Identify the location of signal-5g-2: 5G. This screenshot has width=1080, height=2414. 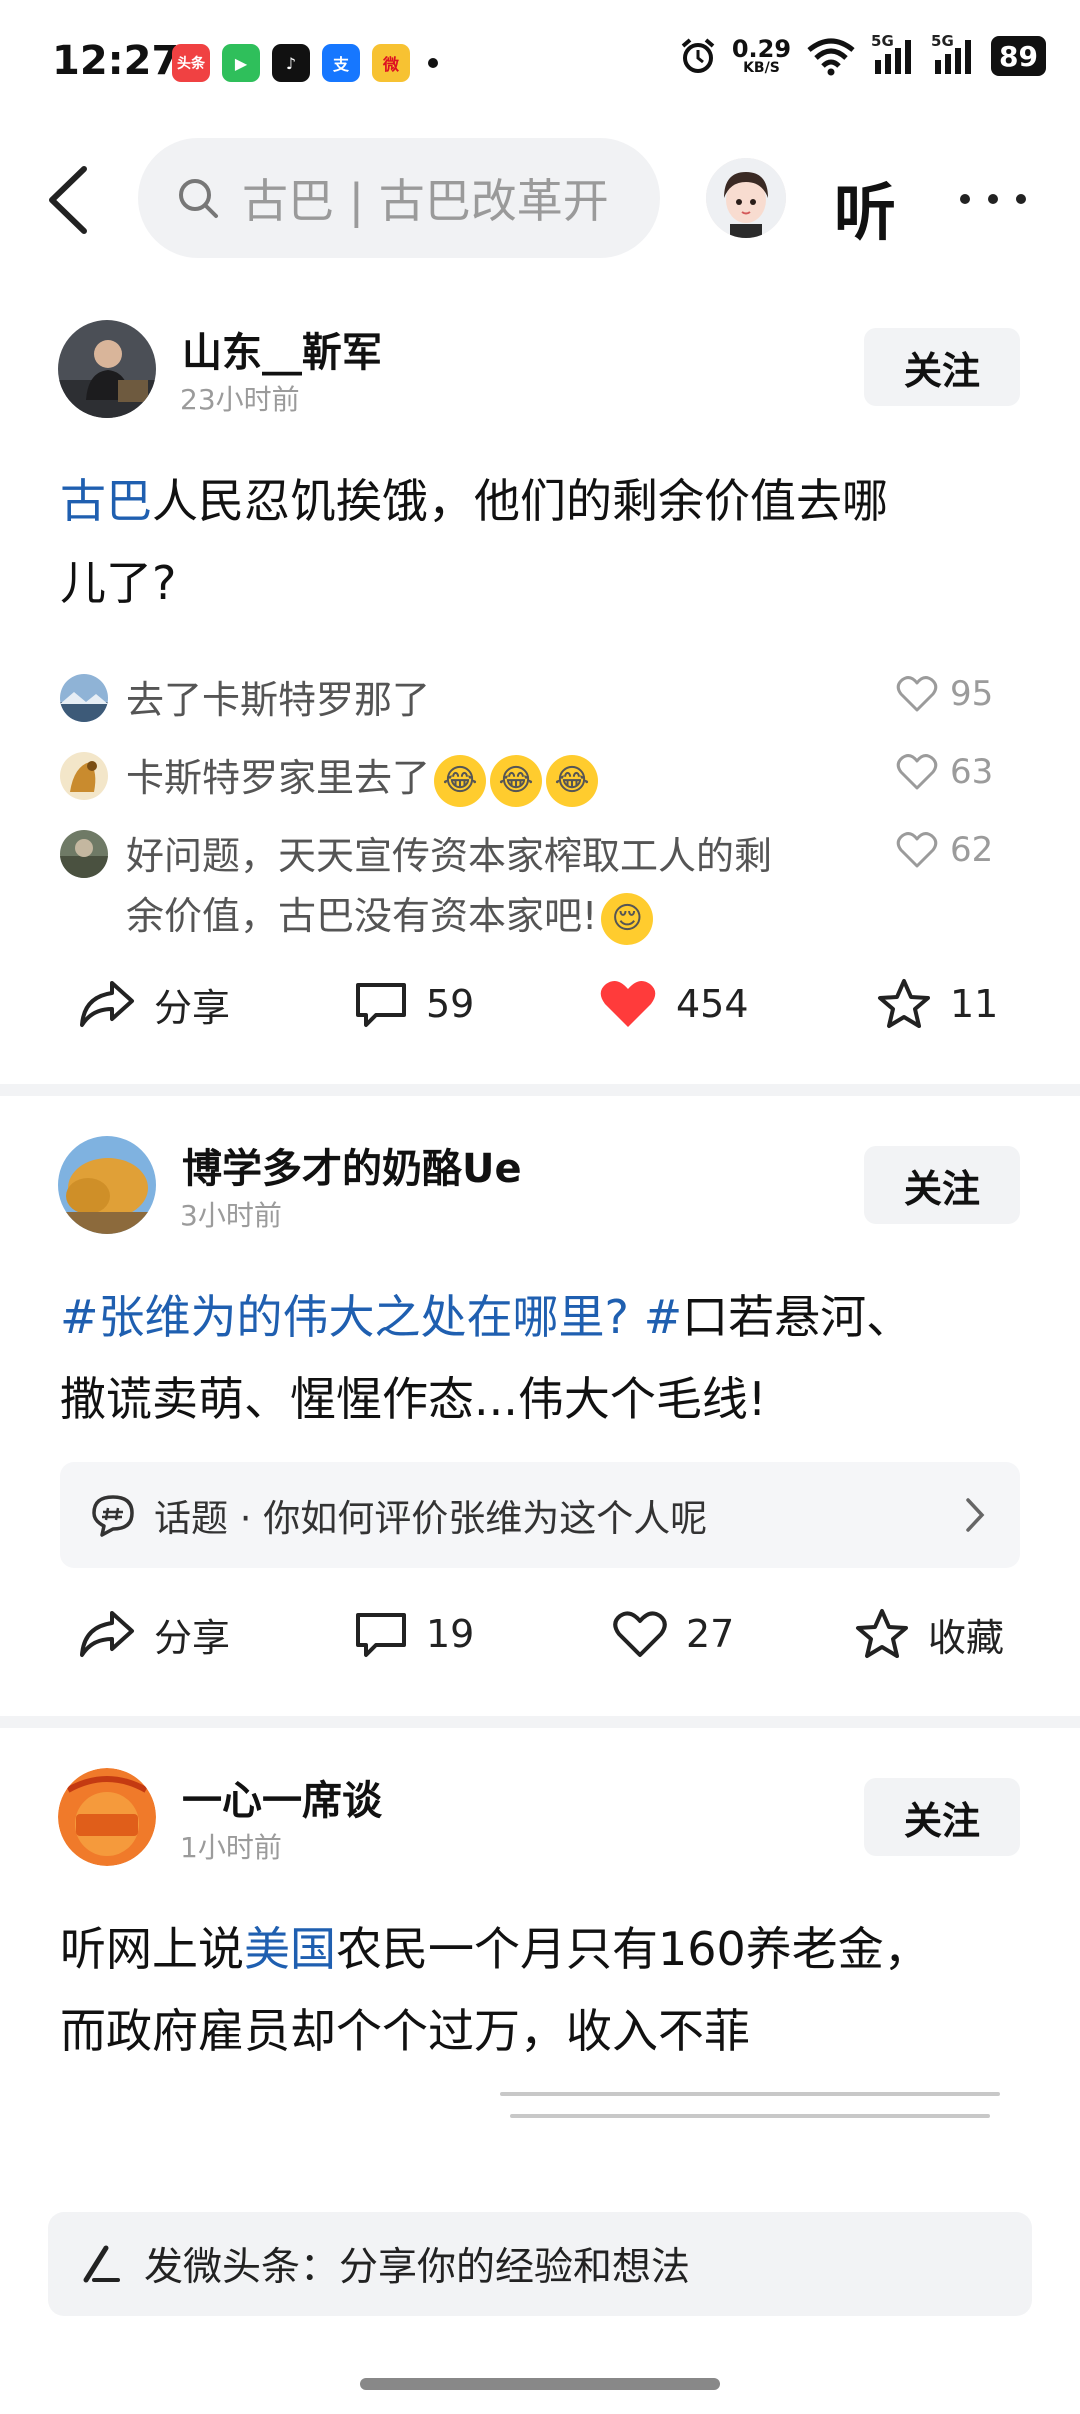
(954, 54).